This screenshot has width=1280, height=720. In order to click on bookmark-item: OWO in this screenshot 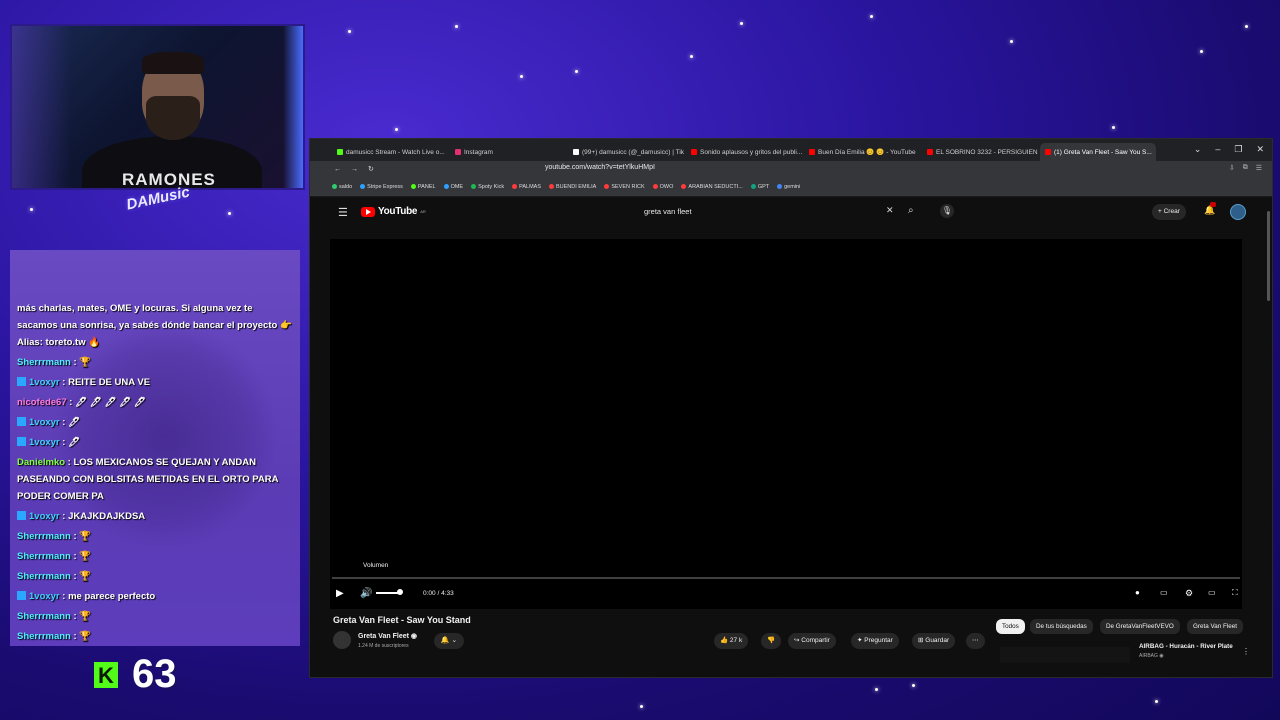, I will do `click(662, 187)`.